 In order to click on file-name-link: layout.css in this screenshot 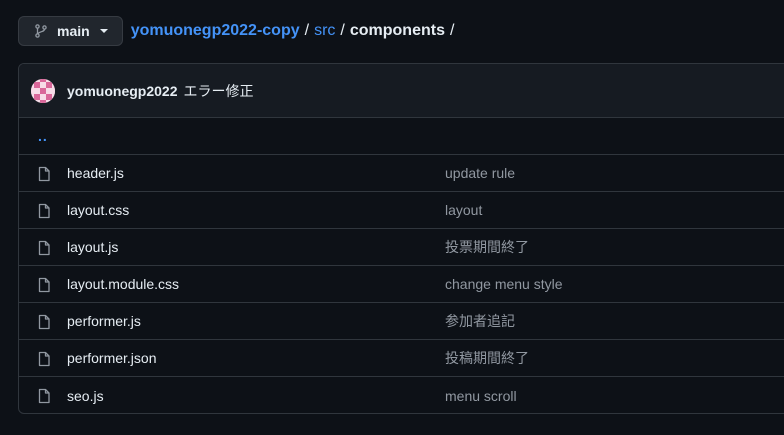, I will do `click(98, 210)`.